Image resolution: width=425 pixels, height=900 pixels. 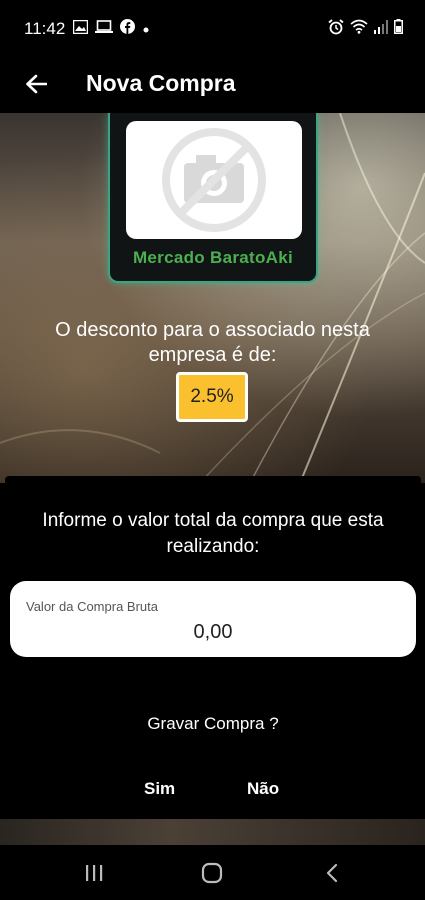 I want to click on save-purchase-question: Gravar Compra ?, so click(x=213, y=723).